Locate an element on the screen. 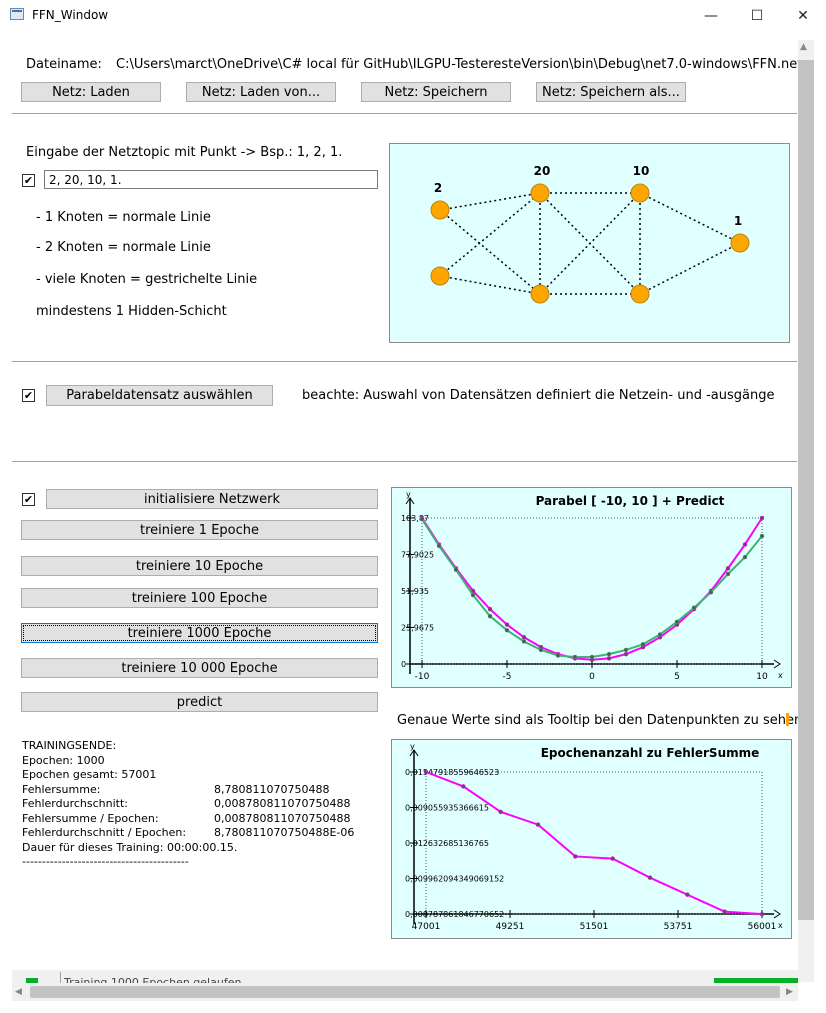 The image size is (826, 1013). x-tick-label: -10 is located at coordinates (422, 677).